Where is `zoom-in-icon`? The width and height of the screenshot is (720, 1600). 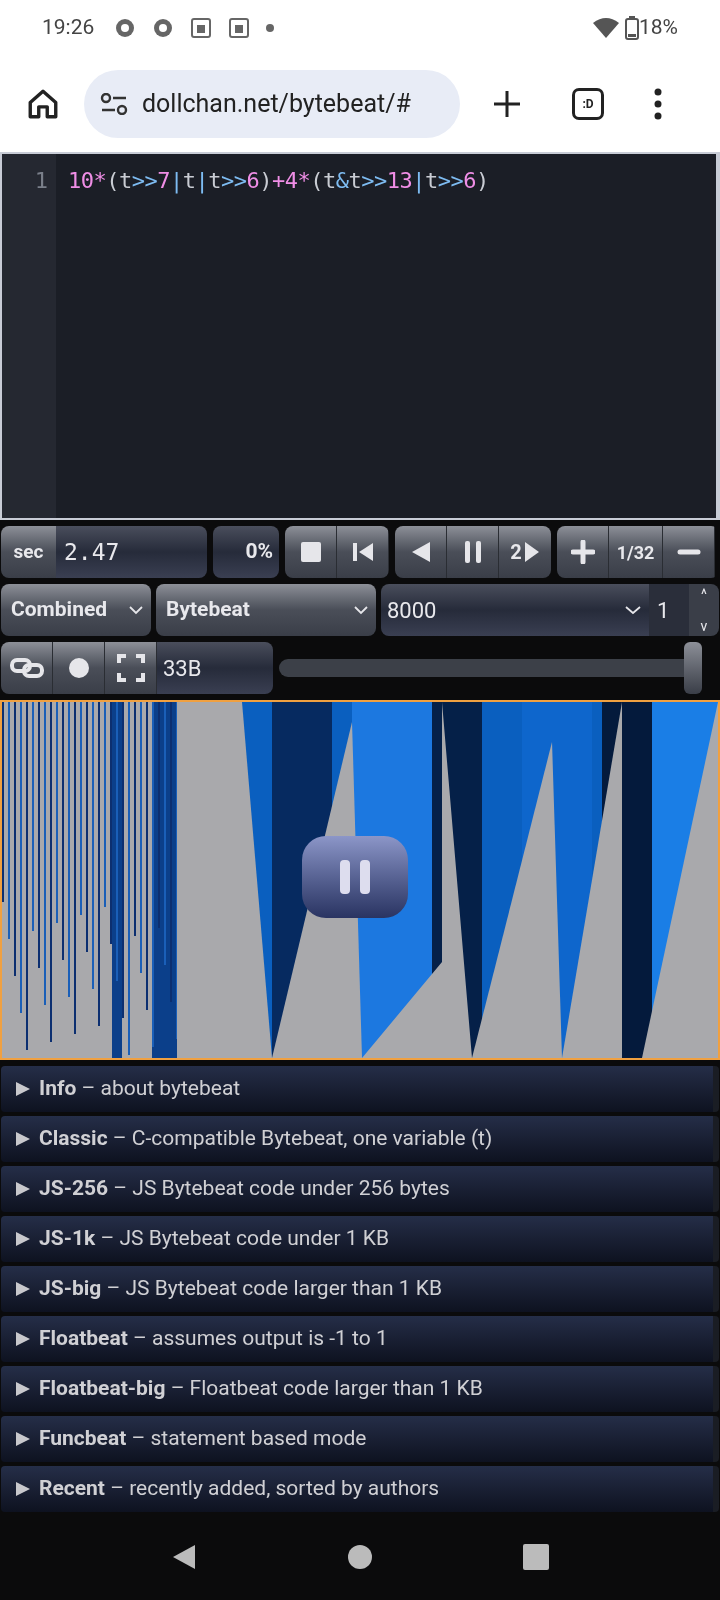 zoom-in-icon is located at coordinates (582, 552).